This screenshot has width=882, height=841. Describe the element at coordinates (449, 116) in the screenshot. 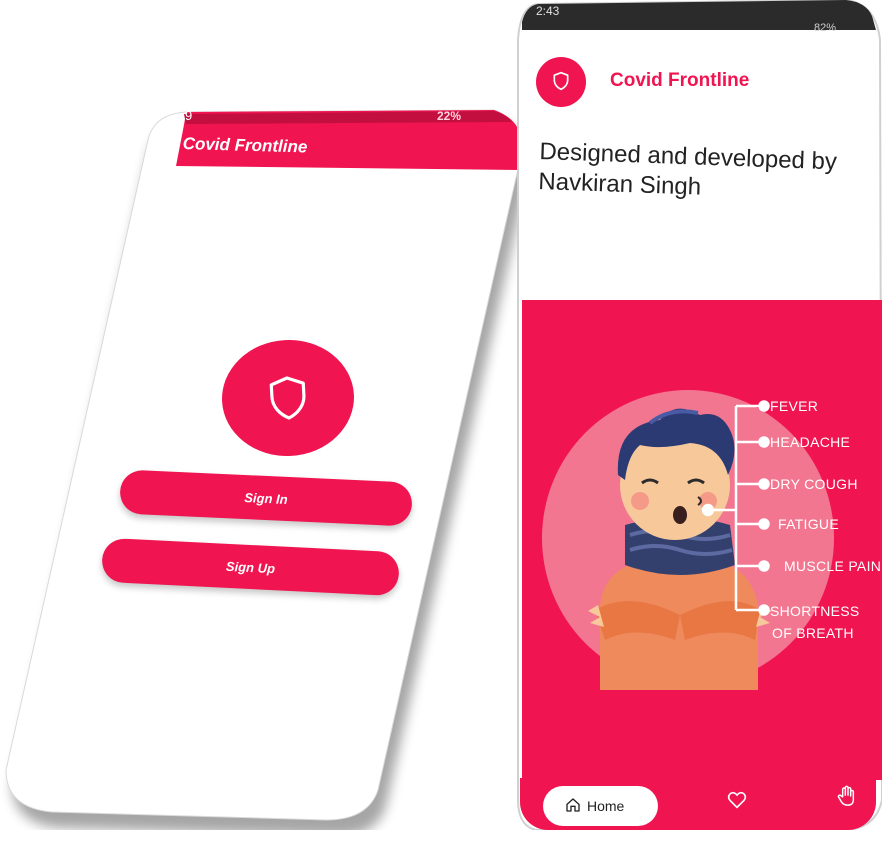

I see `left-status-battery: 22%` at that location.